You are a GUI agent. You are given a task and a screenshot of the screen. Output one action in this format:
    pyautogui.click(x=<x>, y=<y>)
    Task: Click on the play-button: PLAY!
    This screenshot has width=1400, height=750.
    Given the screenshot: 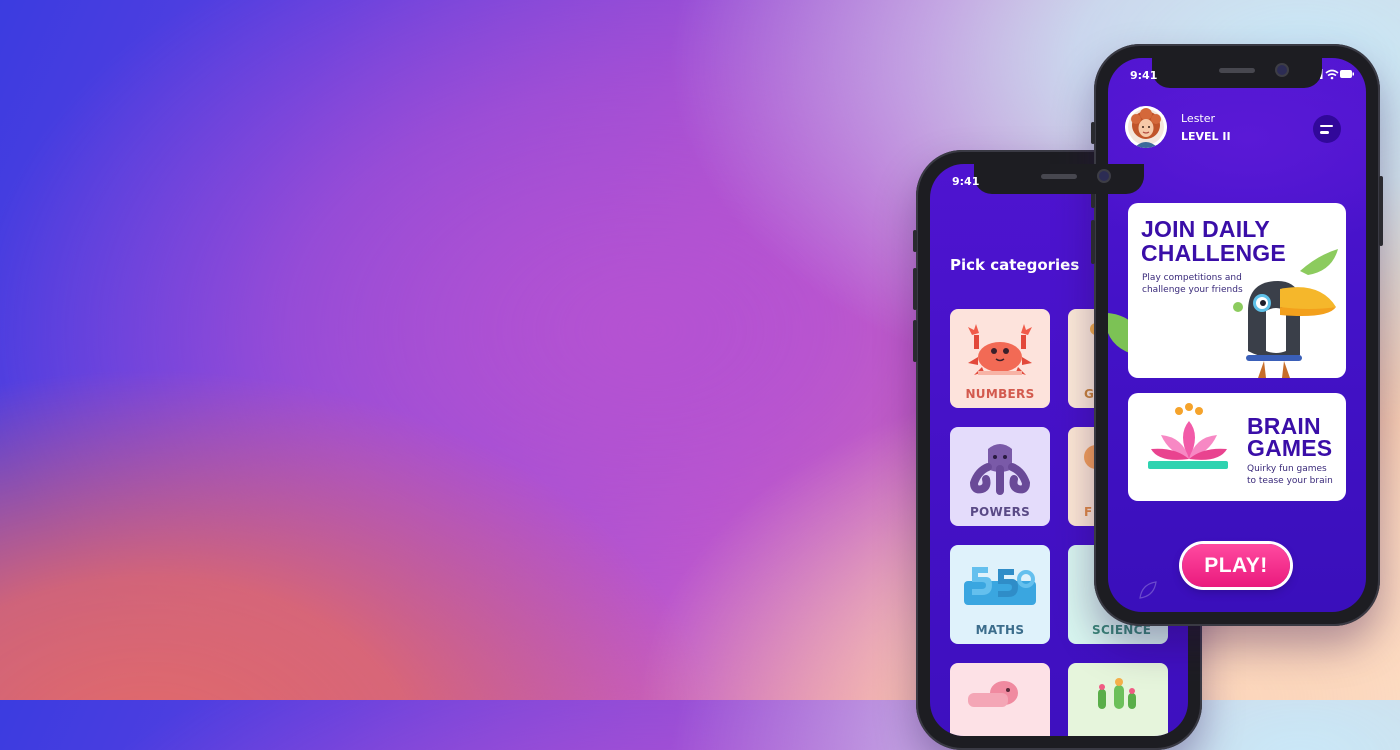 What is the action you would take?
    pyautogui.click(x=1236, y=565)
    